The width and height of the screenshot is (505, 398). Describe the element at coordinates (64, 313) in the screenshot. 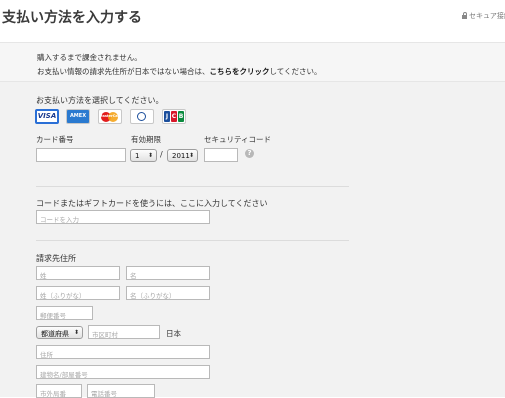

I see `postal-code-input: 郵便番号` at that location.